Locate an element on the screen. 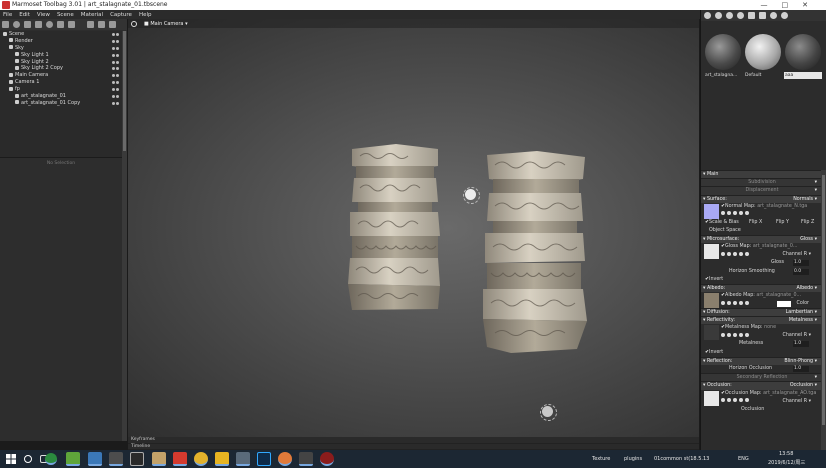 This screenshot has height=468, width=826. tray-file: 01common st(18.5.13 is located at coordinates (681, 459).